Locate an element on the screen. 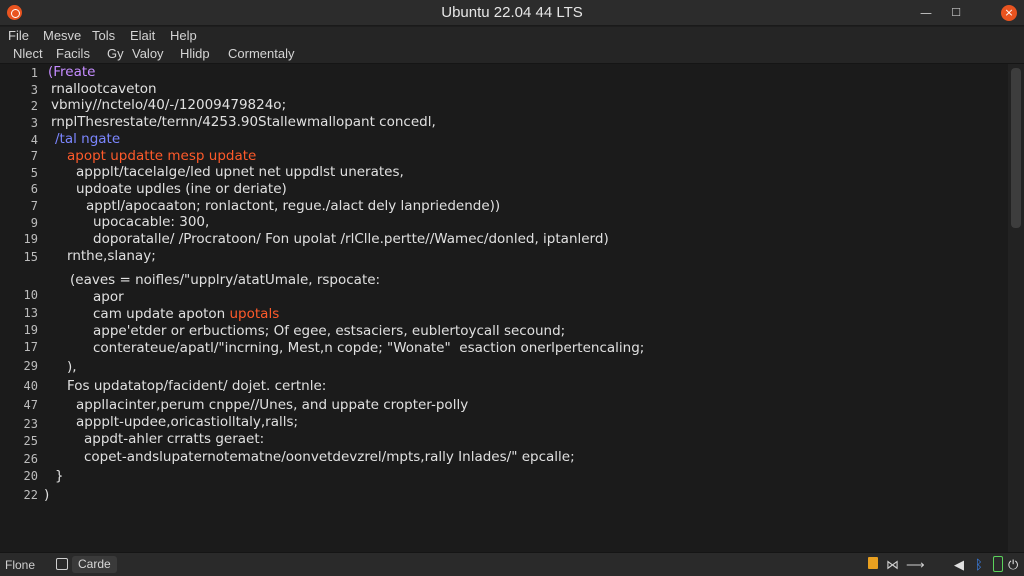 Image resolution: width=1024 pixels, height=576 pixels. line-number: 26 is located at coordinates (30, 459).